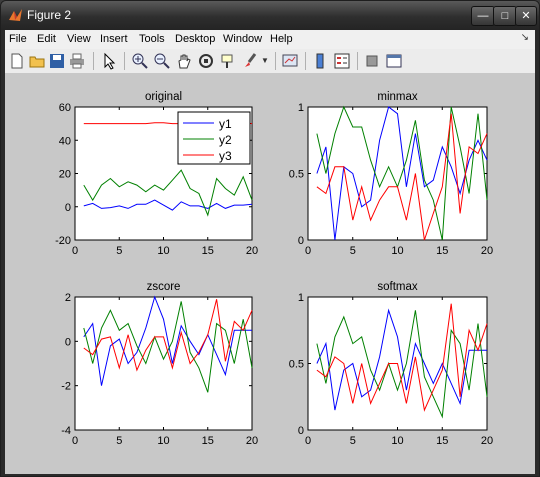 This screenshot has width=540, height=477. I want to click on chart-0-legend-label-y2: y2, so click(225, 140).